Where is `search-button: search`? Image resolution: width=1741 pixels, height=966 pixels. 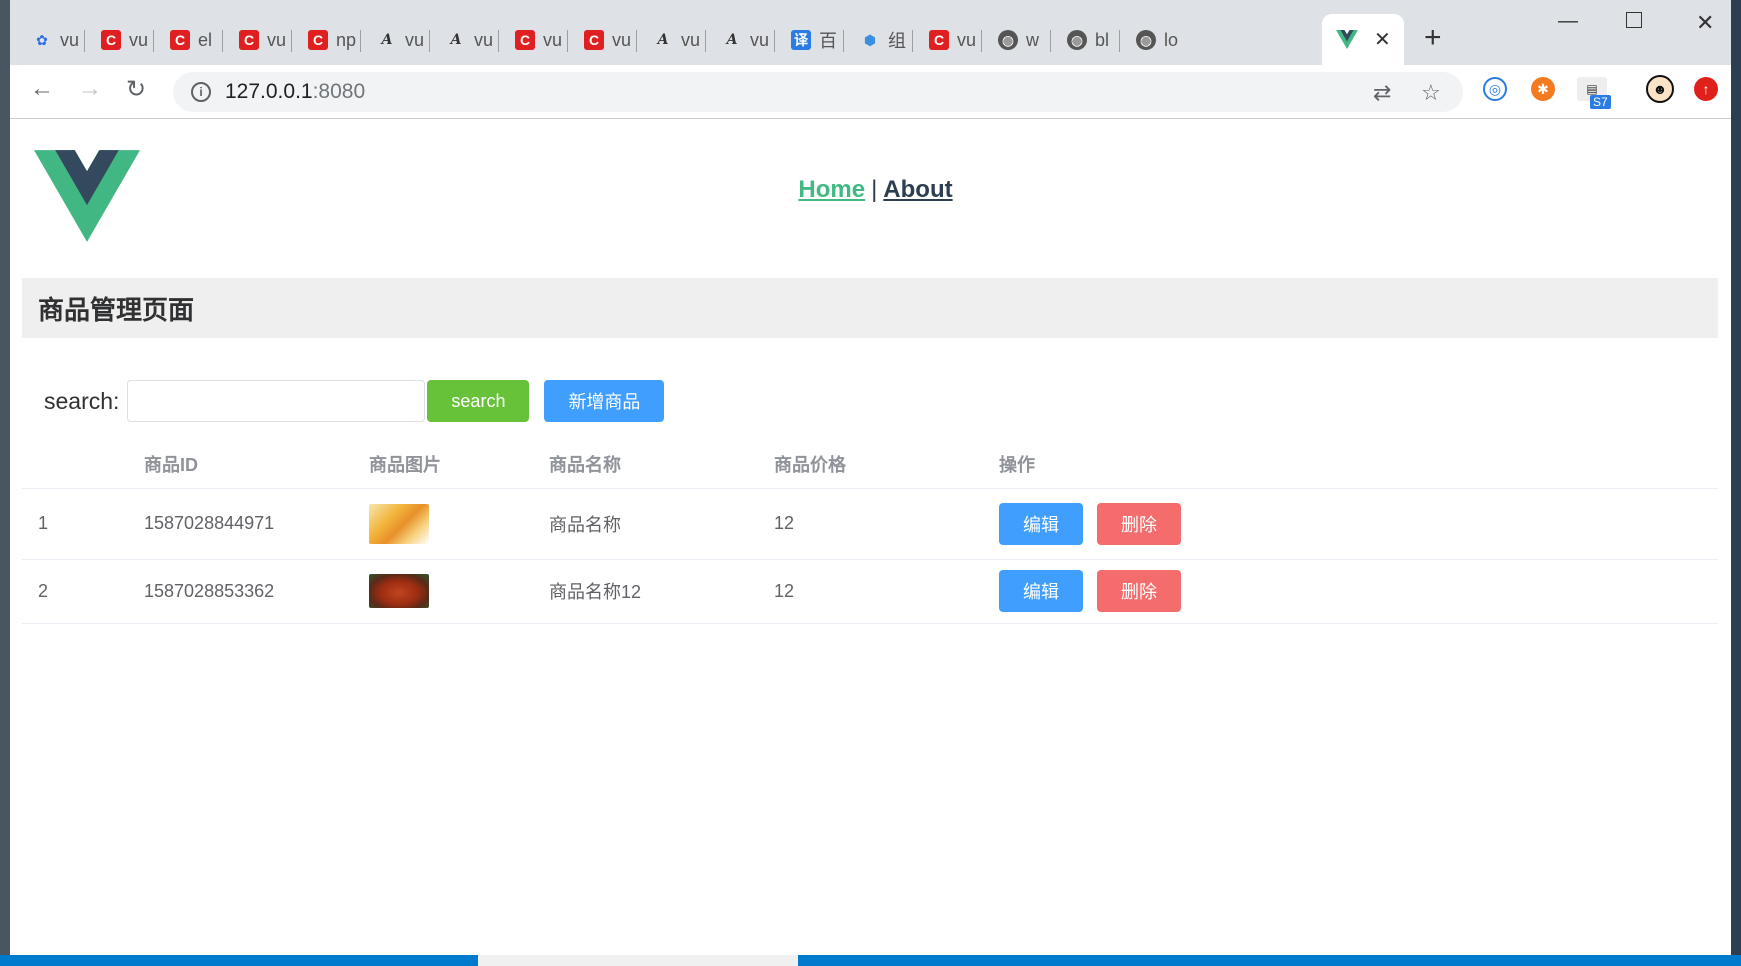
search-button: search is located at coordinates (478, 401).